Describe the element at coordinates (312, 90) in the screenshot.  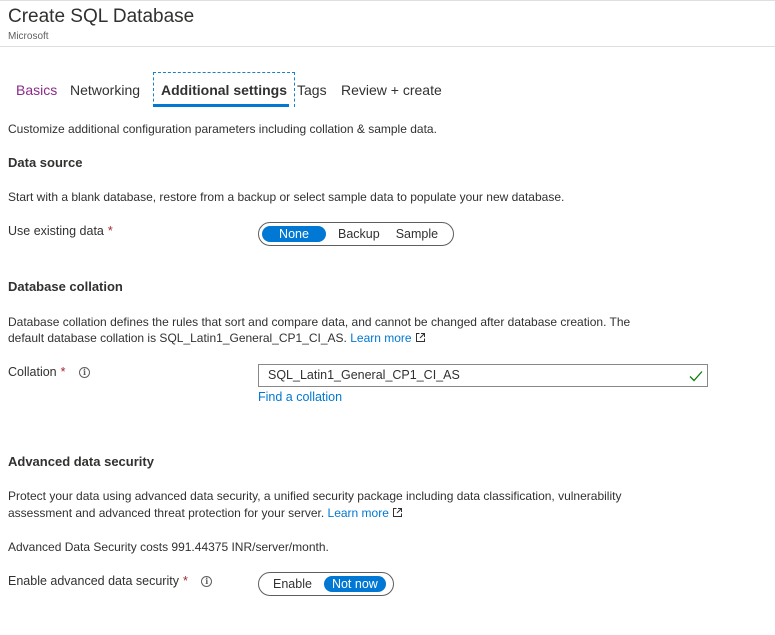
I see `tab-tags: Tags` at that location.